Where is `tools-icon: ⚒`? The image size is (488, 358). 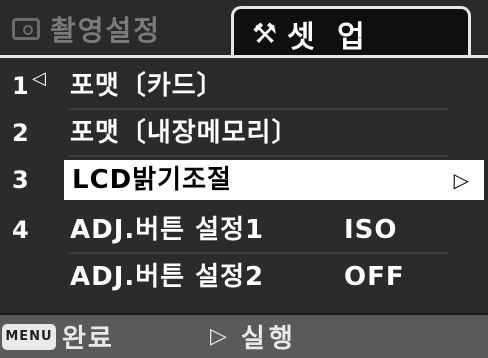
tools-icon: ⚒ is located at coordinates (265, 33).